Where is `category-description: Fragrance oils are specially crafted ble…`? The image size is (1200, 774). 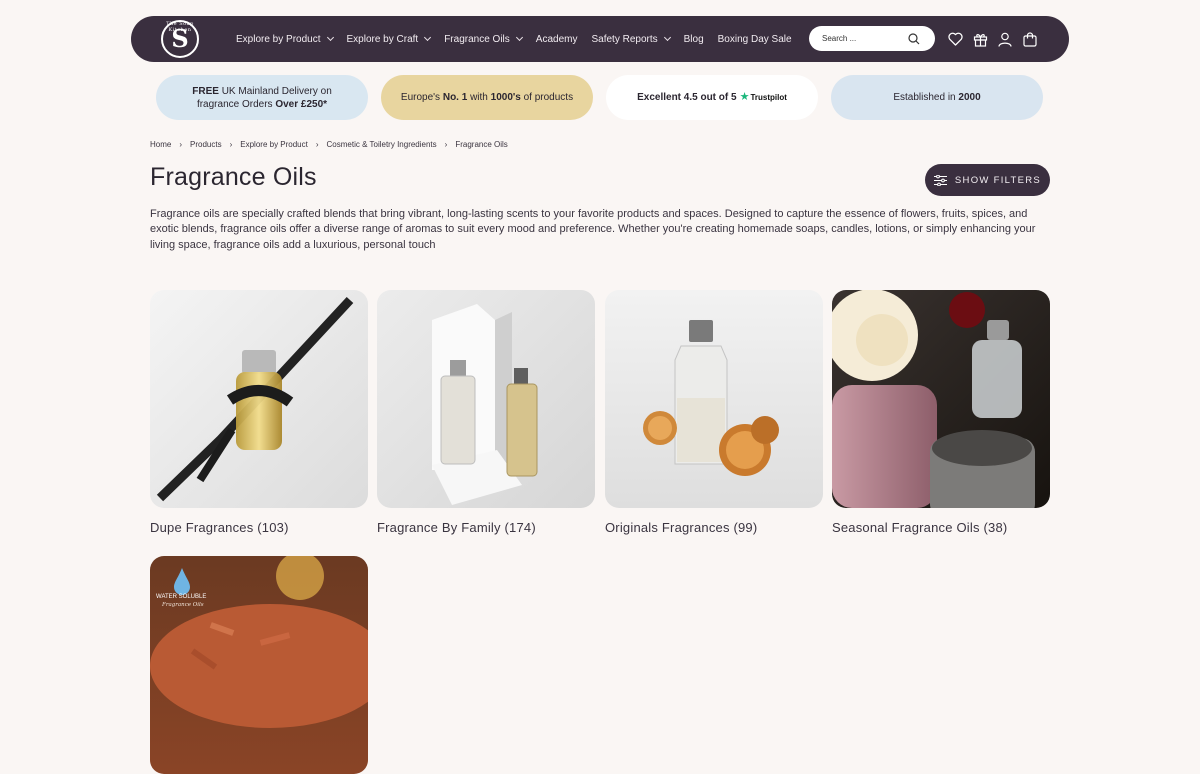 category-description: Fragrance oils are specially crafted ble… is located at coordinates (593, 229).